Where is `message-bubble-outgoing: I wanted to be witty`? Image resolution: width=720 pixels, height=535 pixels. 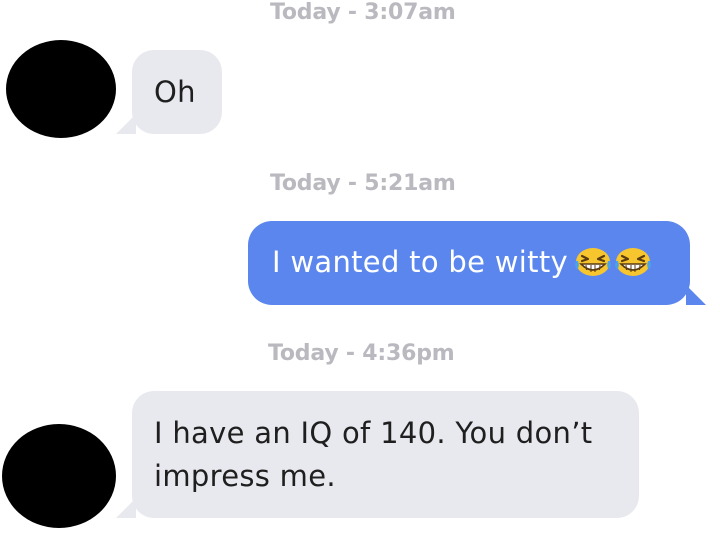 message-bubble-outgoing: I wanted to be witty is located at coordinates (477, 263).